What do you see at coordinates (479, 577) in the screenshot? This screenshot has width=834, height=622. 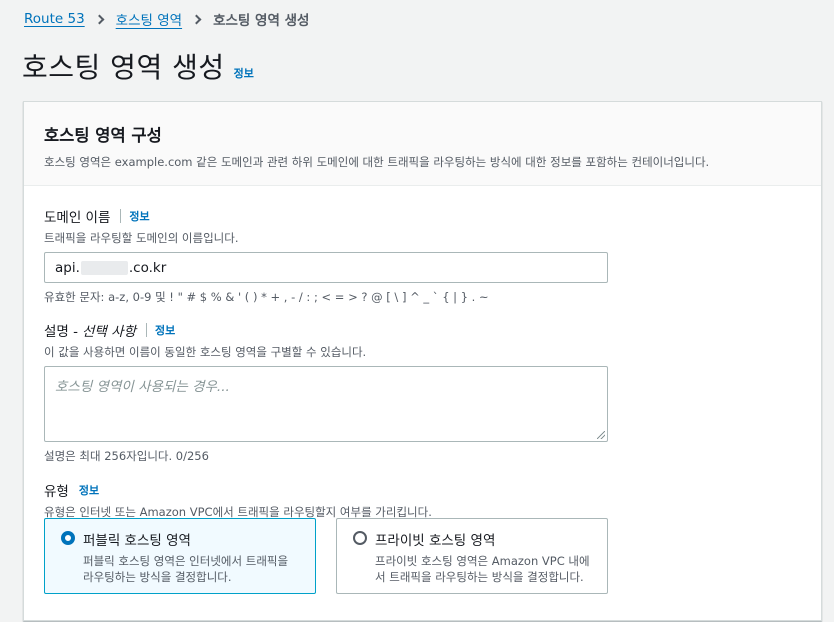 I see `private-desc-line2: 서 트래픽을 라우팅하는 방식을 결정합니다.` at bounding box center [479, 577].